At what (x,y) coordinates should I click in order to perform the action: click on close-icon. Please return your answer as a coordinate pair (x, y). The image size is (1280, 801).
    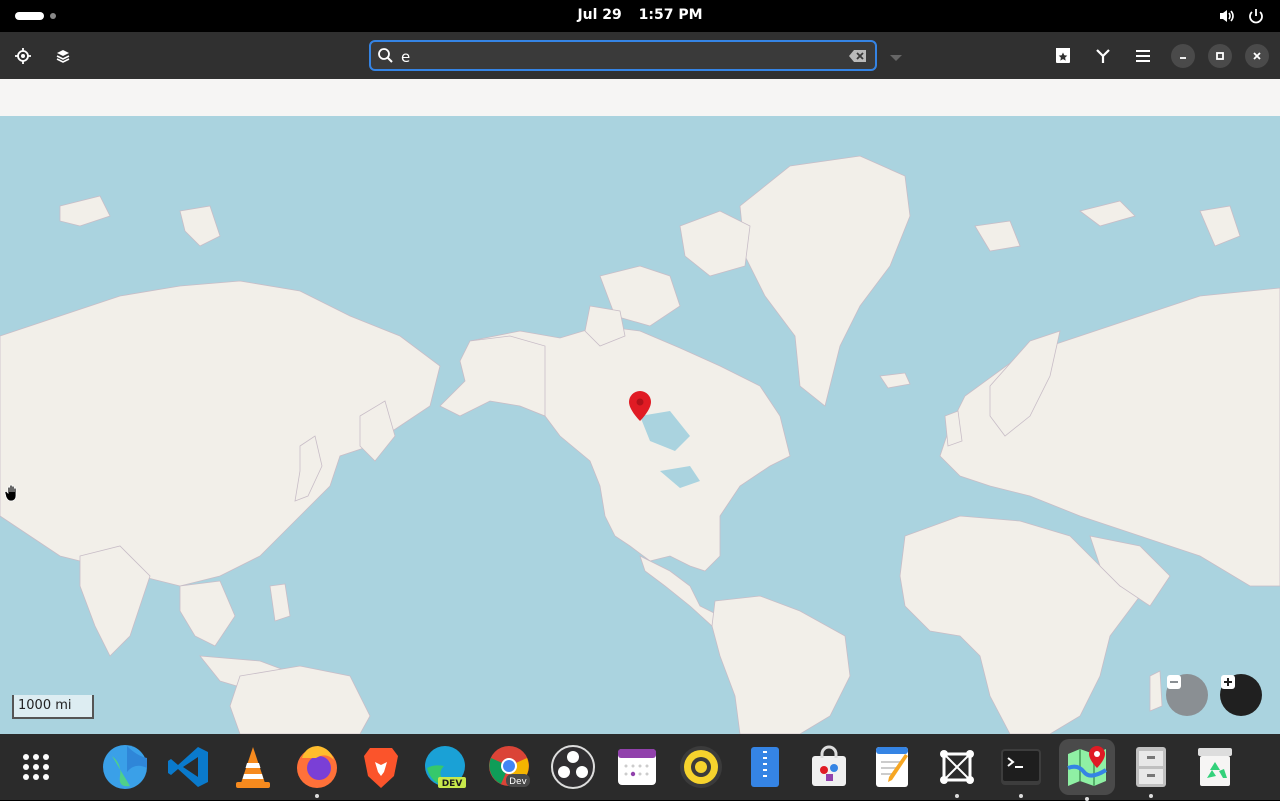
    Looking at the image, I should click on (1257, 56).